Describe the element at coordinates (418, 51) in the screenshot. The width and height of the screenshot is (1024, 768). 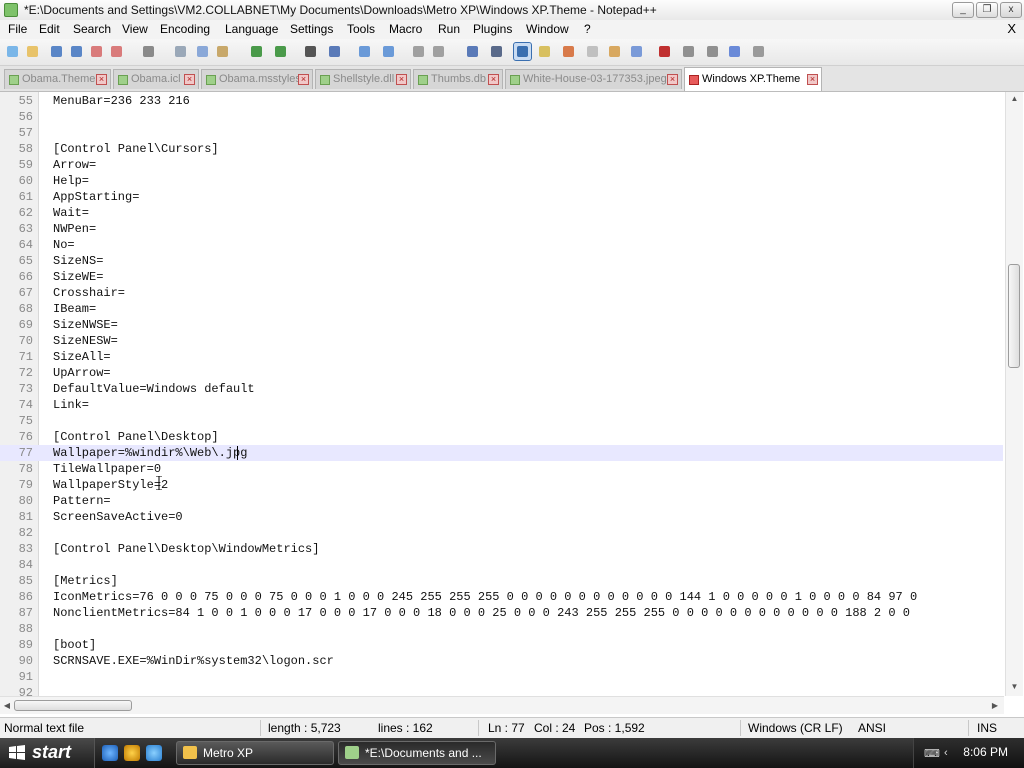
I see `sync-vertical-icon` at that location.